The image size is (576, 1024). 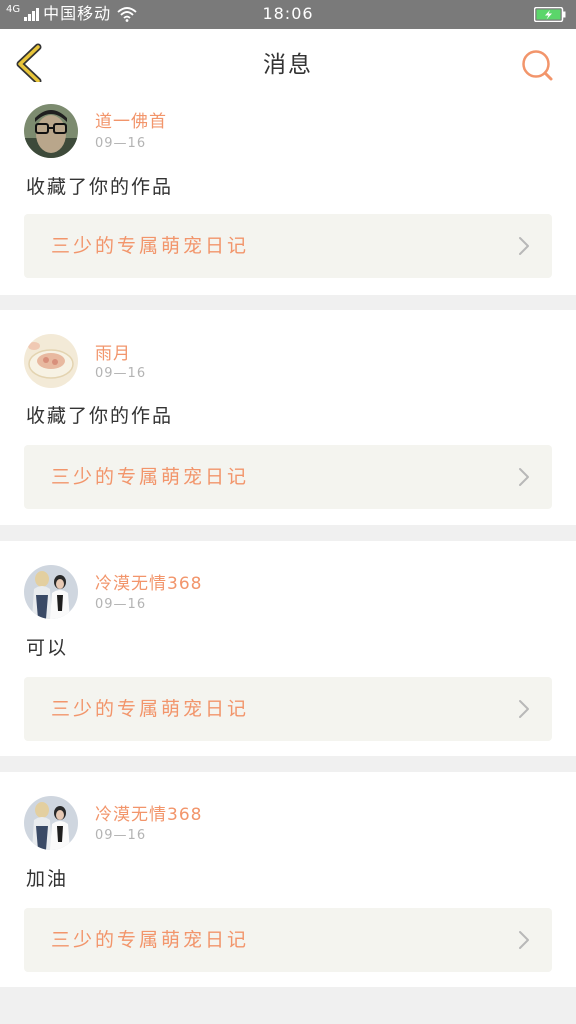 What do you see at coordinates (29, 64) in the screenshot?
I see `chevron-left-icon` at bounding box center [29, 64].